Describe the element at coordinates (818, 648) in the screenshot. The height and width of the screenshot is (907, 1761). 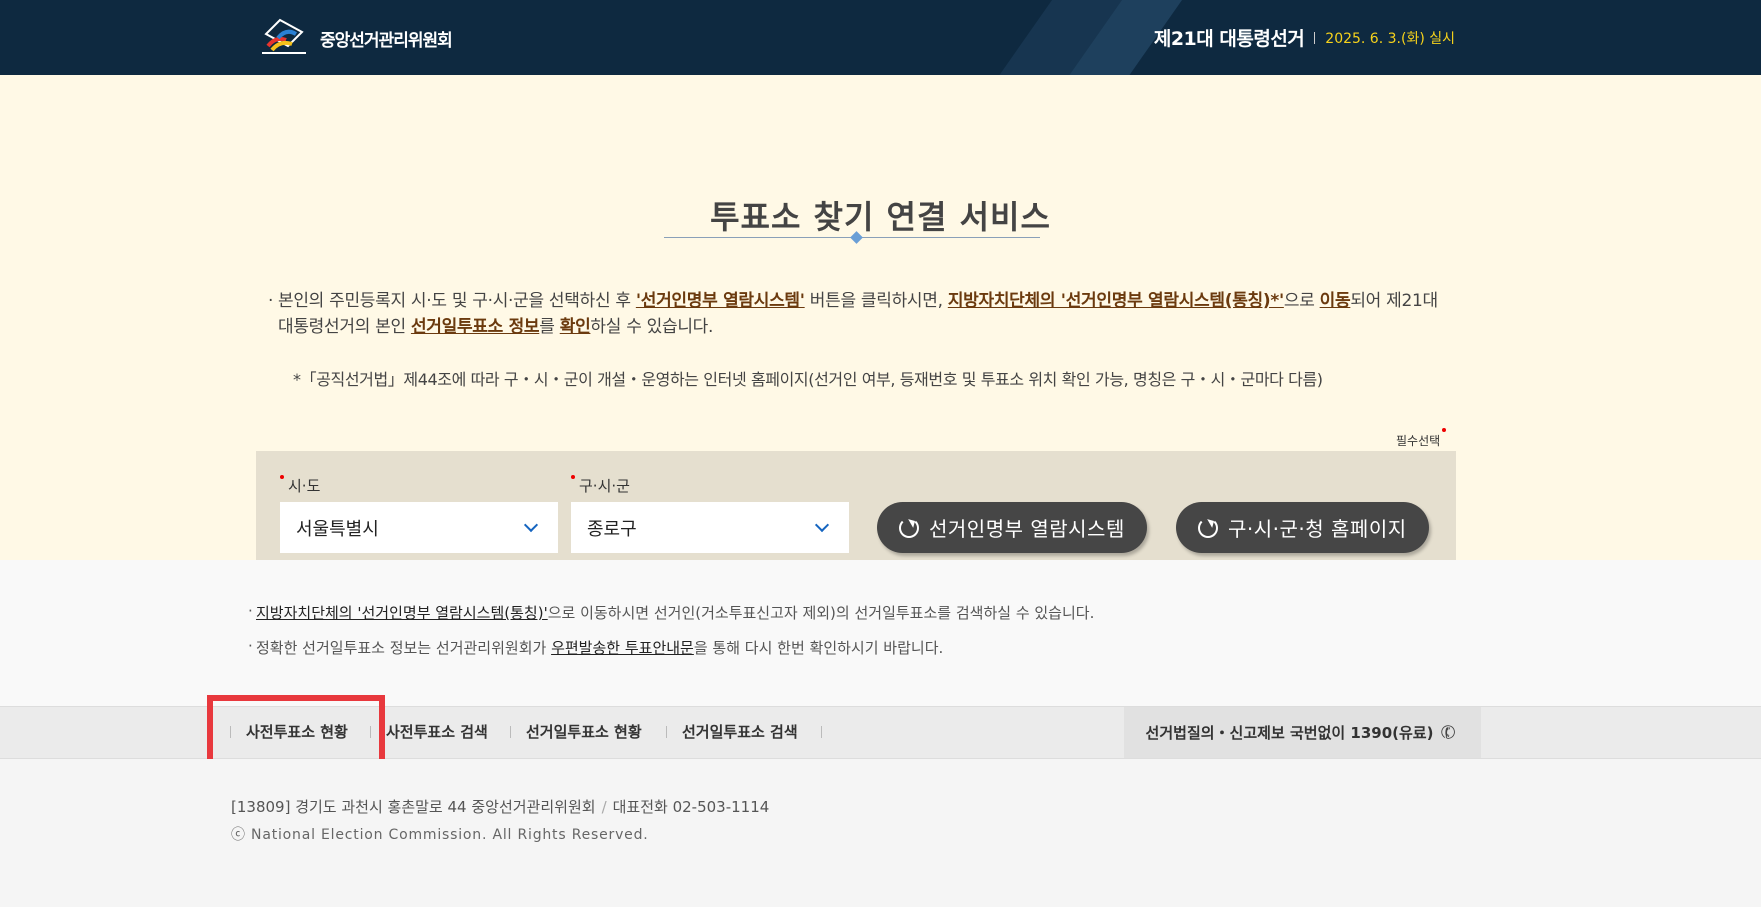
I see `info-text: 을 통해 다시 한번 확인하시기 바랍니다.` at that location.